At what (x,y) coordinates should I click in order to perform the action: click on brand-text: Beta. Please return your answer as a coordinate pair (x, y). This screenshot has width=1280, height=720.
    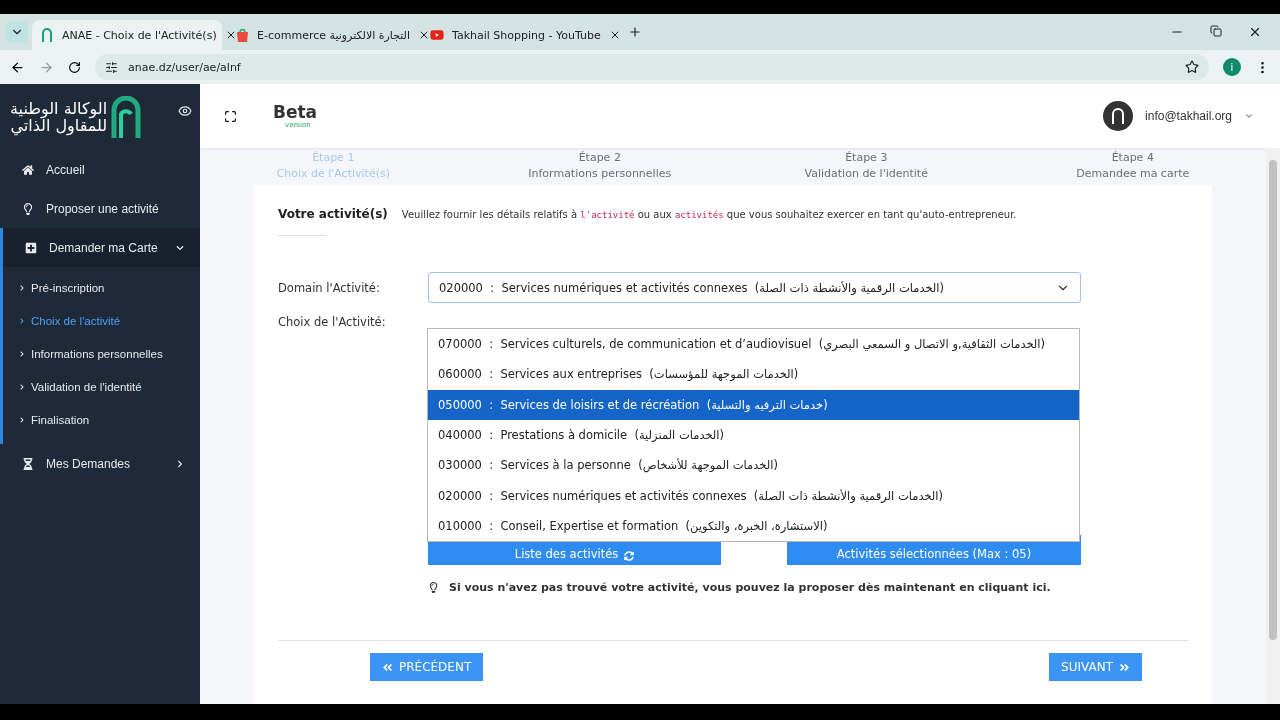
    Looking at the image, I should click on (295, 112).